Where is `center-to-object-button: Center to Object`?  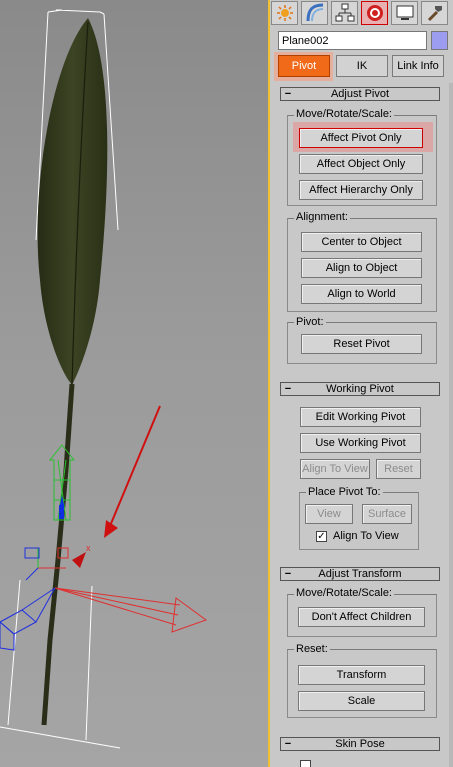 center-to-object-button: Center to Object is located at coordinates (361, 242).